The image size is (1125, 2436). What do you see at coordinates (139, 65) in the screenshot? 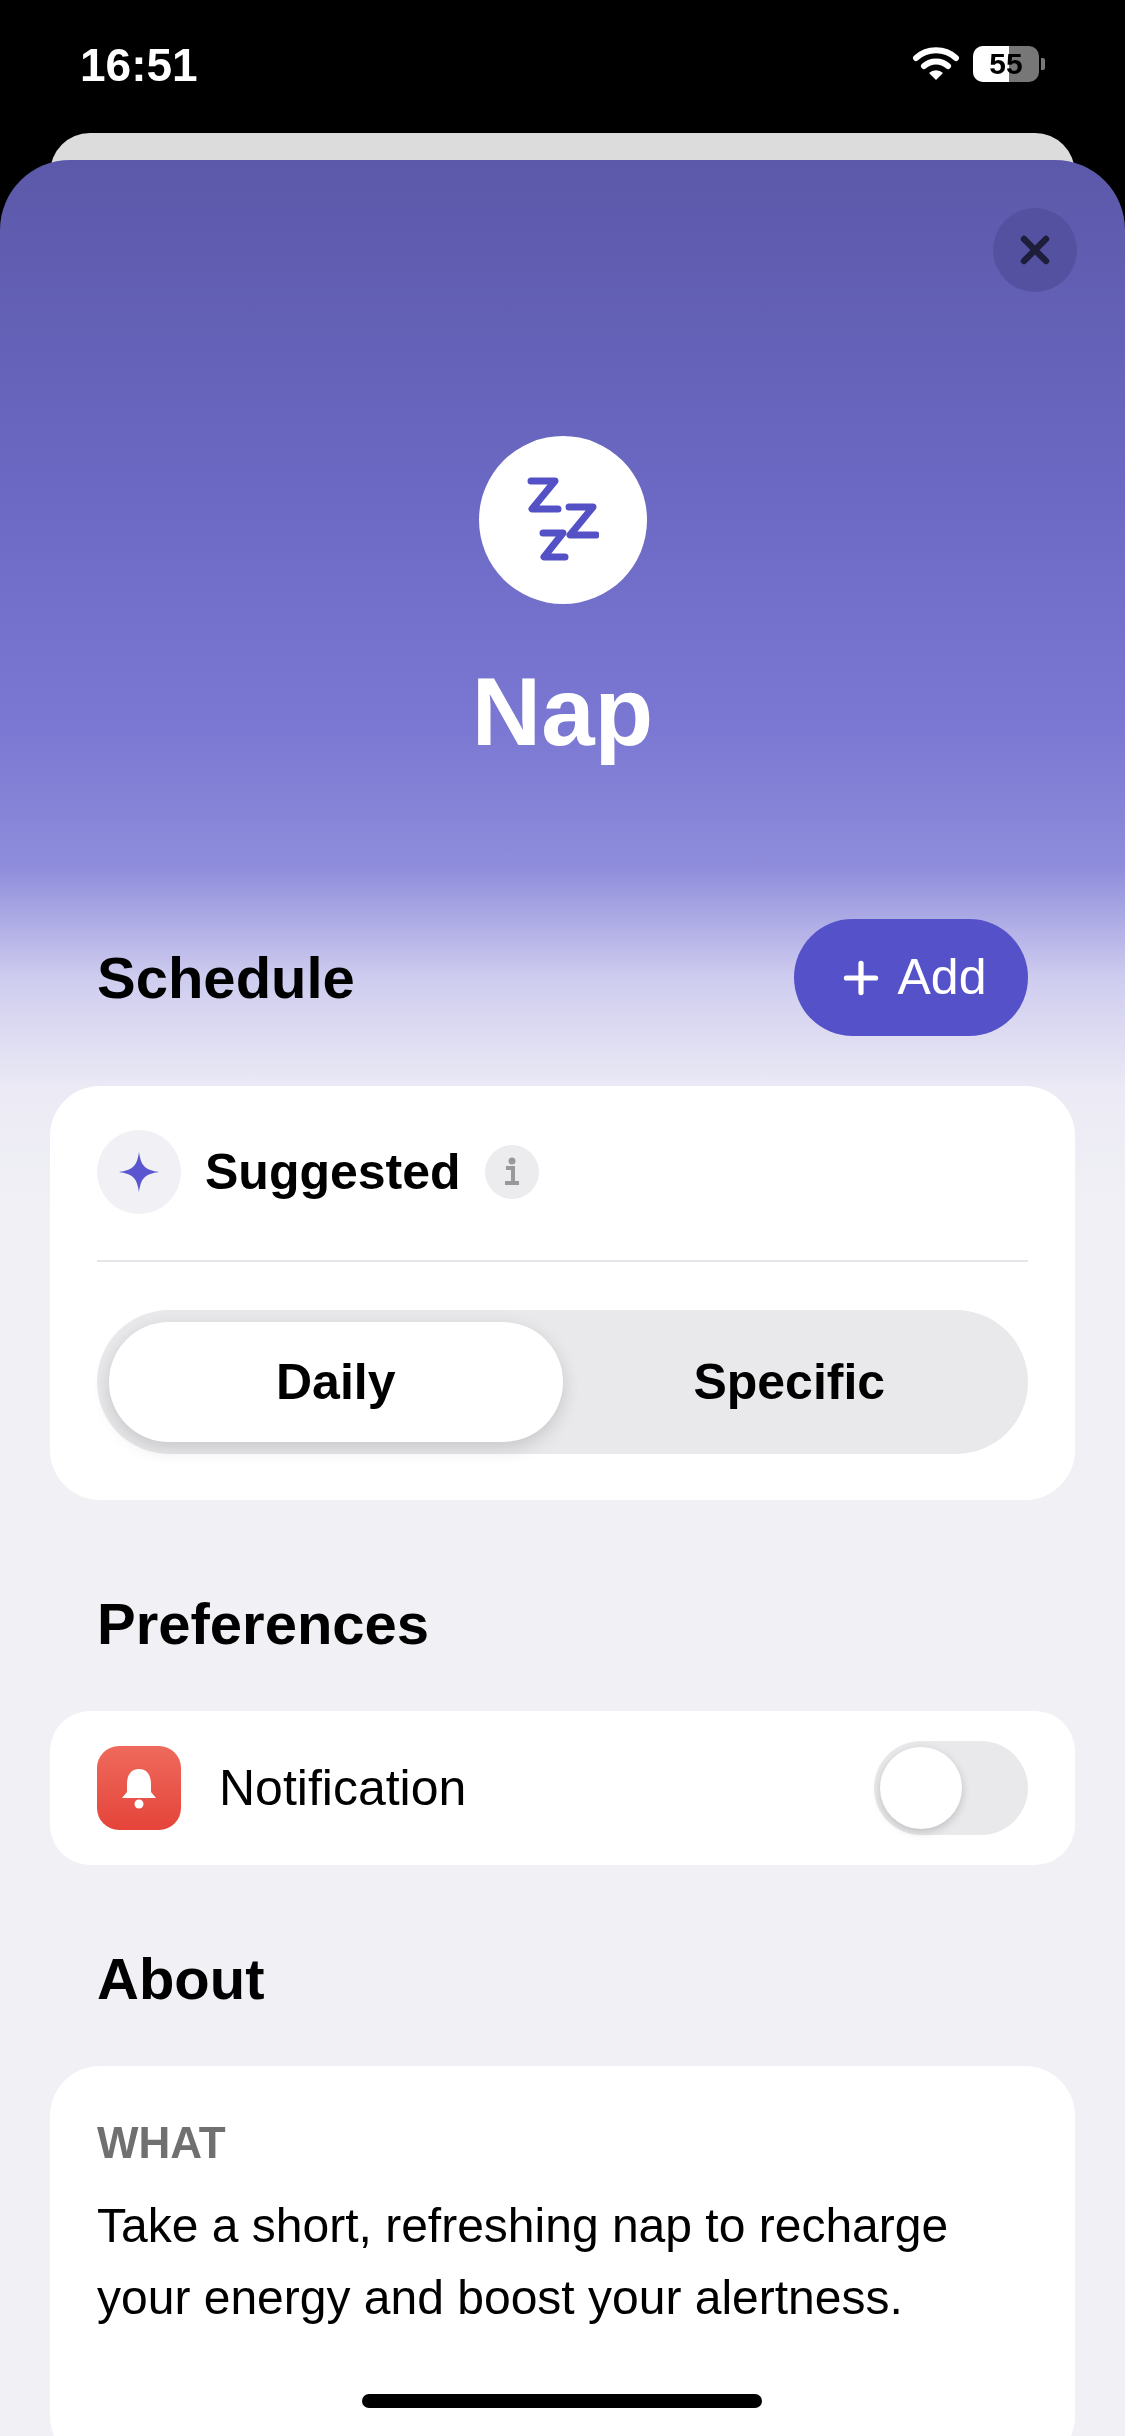
I see `status-time: 16:51` at bounding box center [139, 65].